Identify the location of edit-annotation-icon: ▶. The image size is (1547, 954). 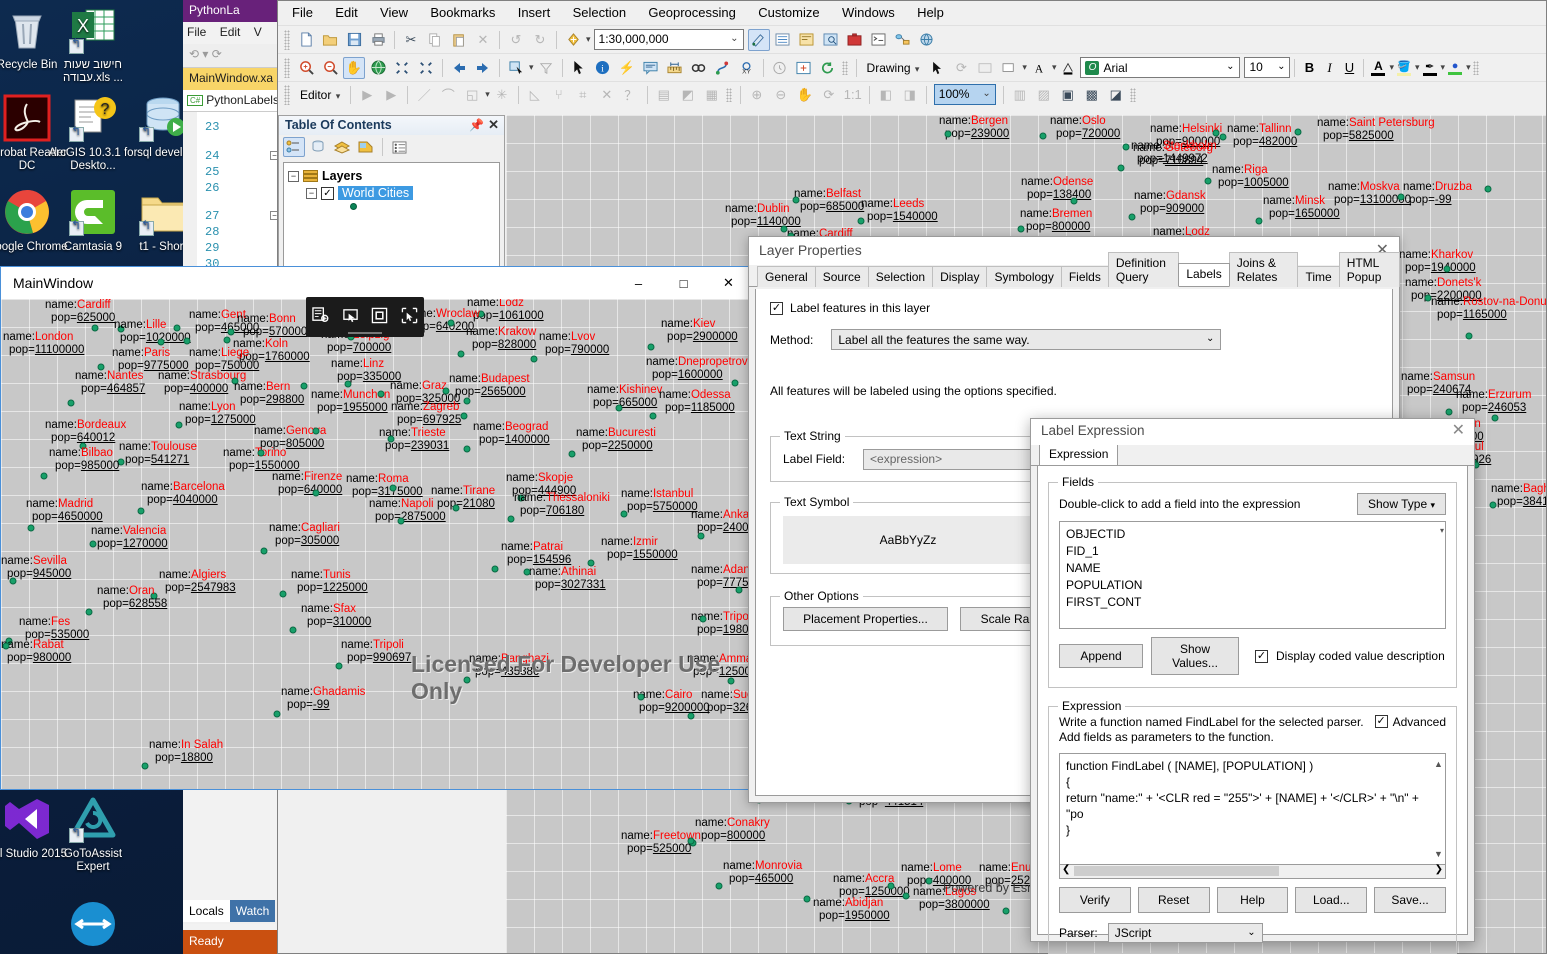
(391, 95).